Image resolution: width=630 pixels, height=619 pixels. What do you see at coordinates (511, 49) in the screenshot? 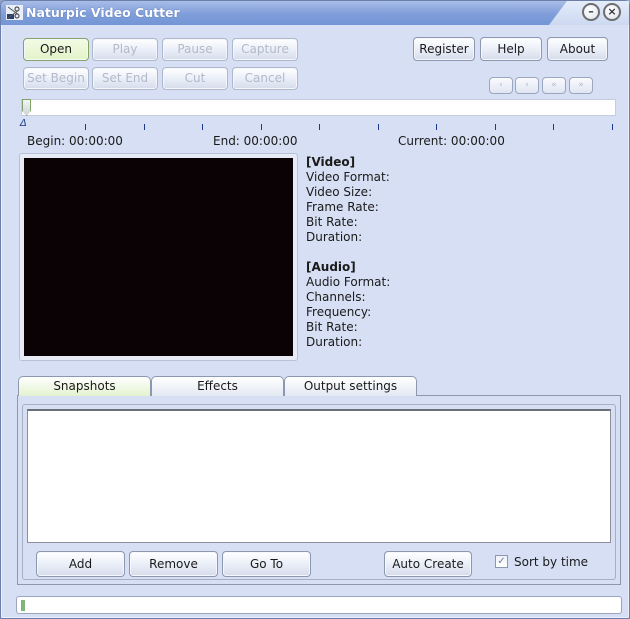
I see `help-button: Help` at bounding box center [511, 49].